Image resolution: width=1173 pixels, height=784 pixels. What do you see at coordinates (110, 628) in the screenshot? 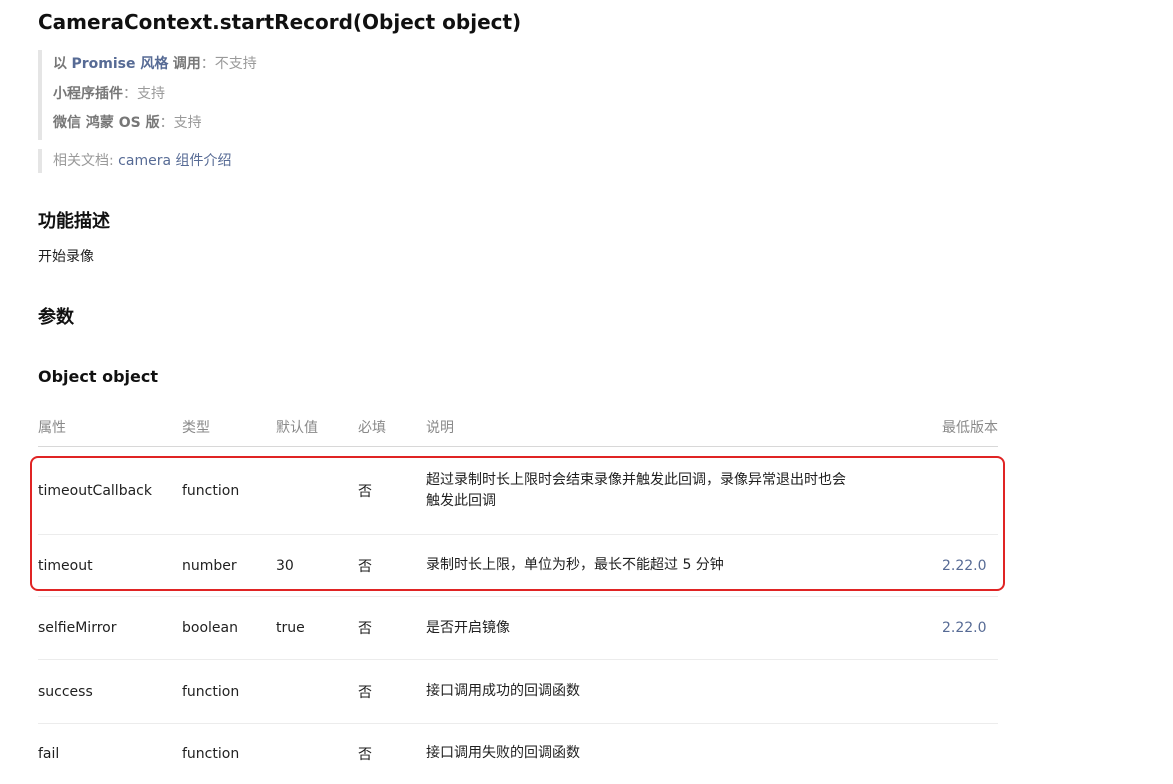
I see `param-name: selfieMirror` at bounding box center [110, 628].